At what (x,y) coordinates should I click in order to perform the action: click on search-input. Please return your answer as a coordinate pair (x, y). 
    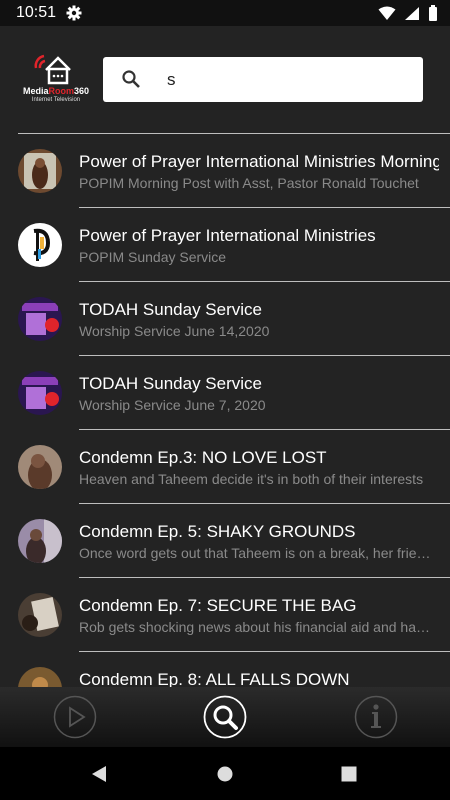
    Looking at the image, I should click on (287, 80).